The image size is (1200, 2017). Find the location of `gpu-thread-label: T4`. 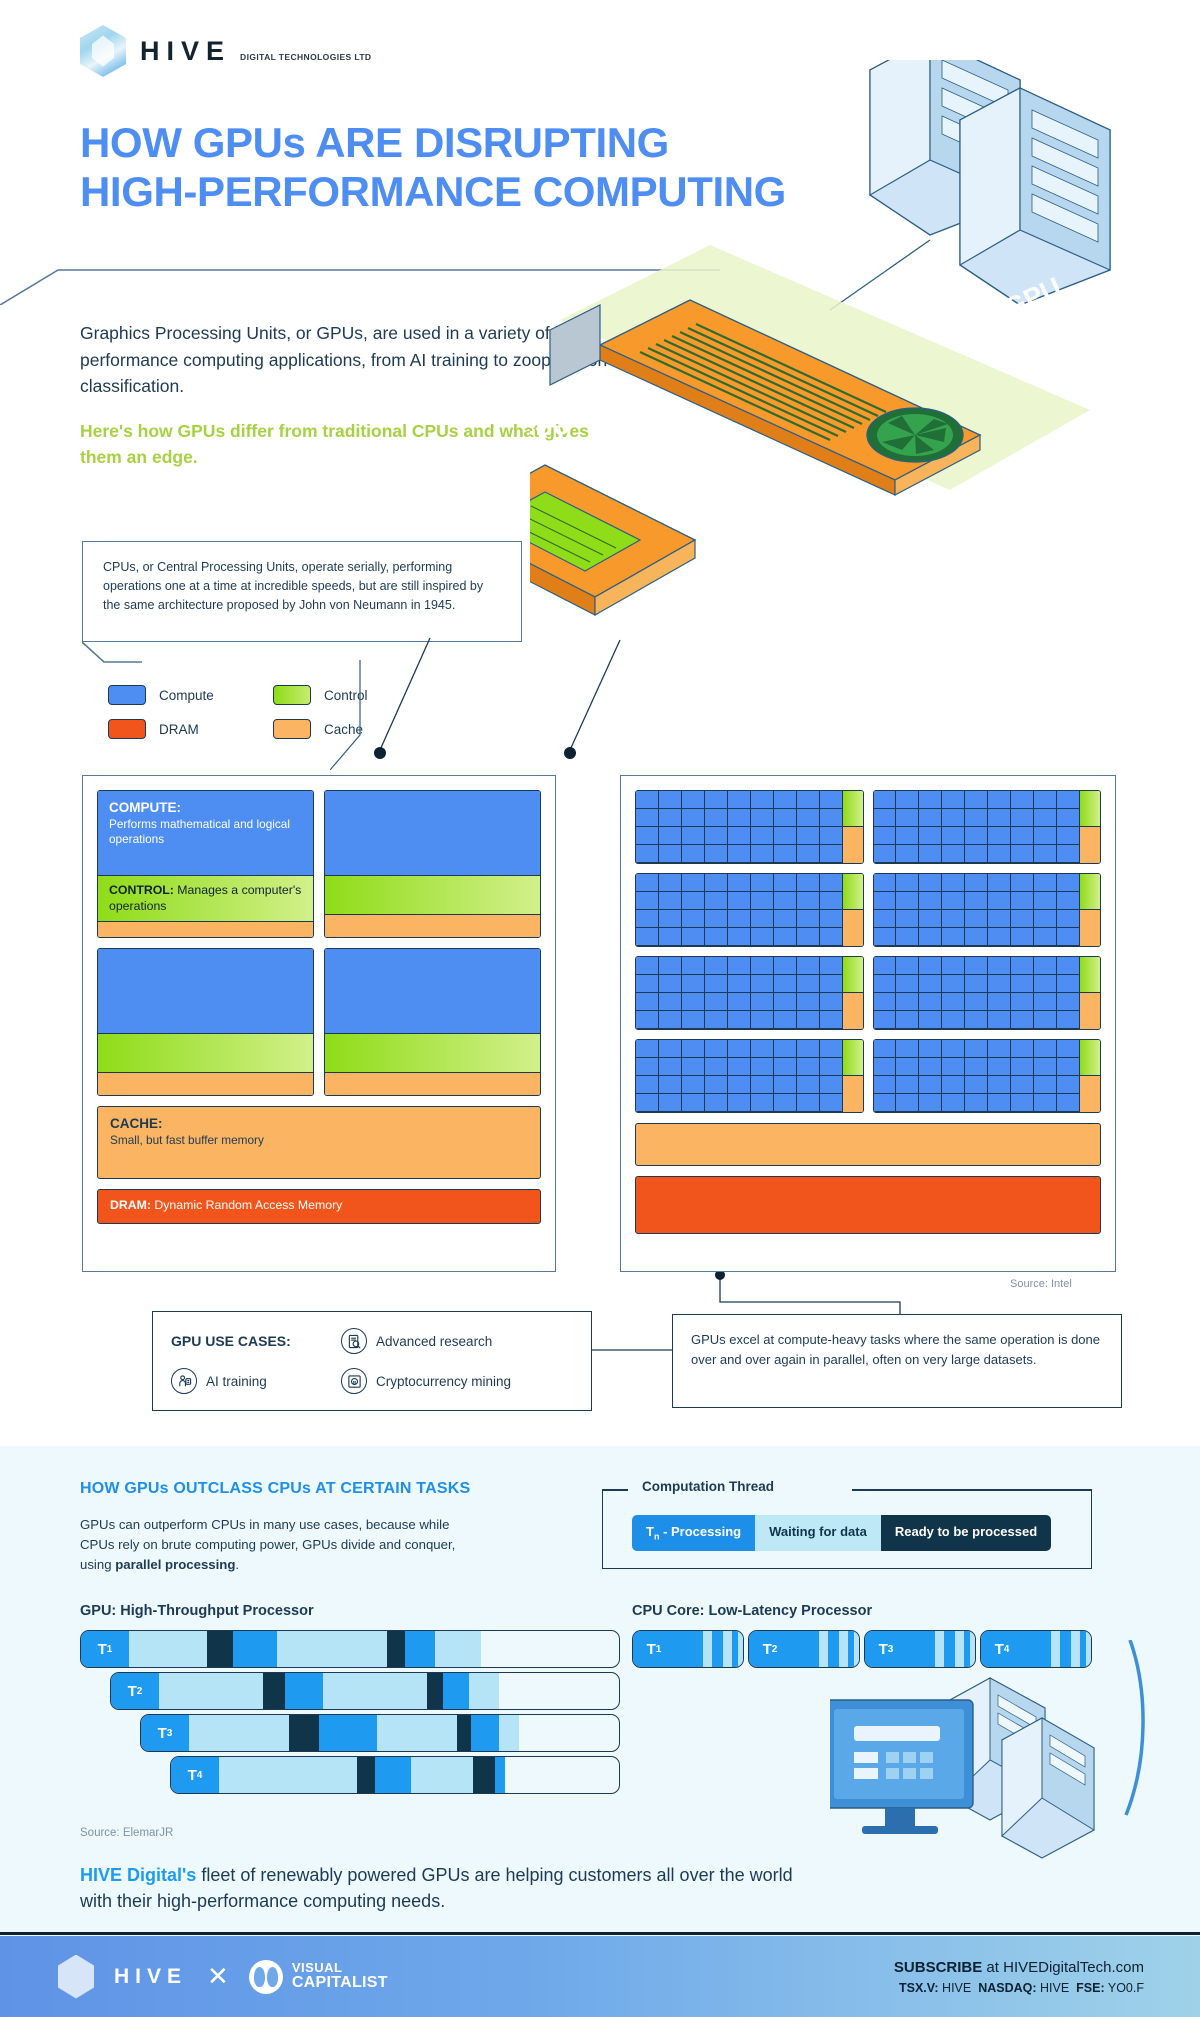

gpu-thread-label: T4 is located at coordinates (195, 1775).